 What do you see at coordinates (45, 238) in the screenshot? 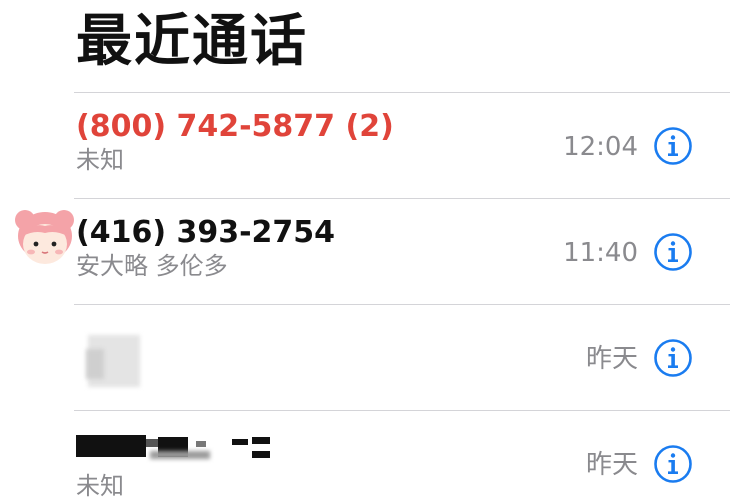
I see `girl-face-sticker-icon` at bounding box center [45, 238].